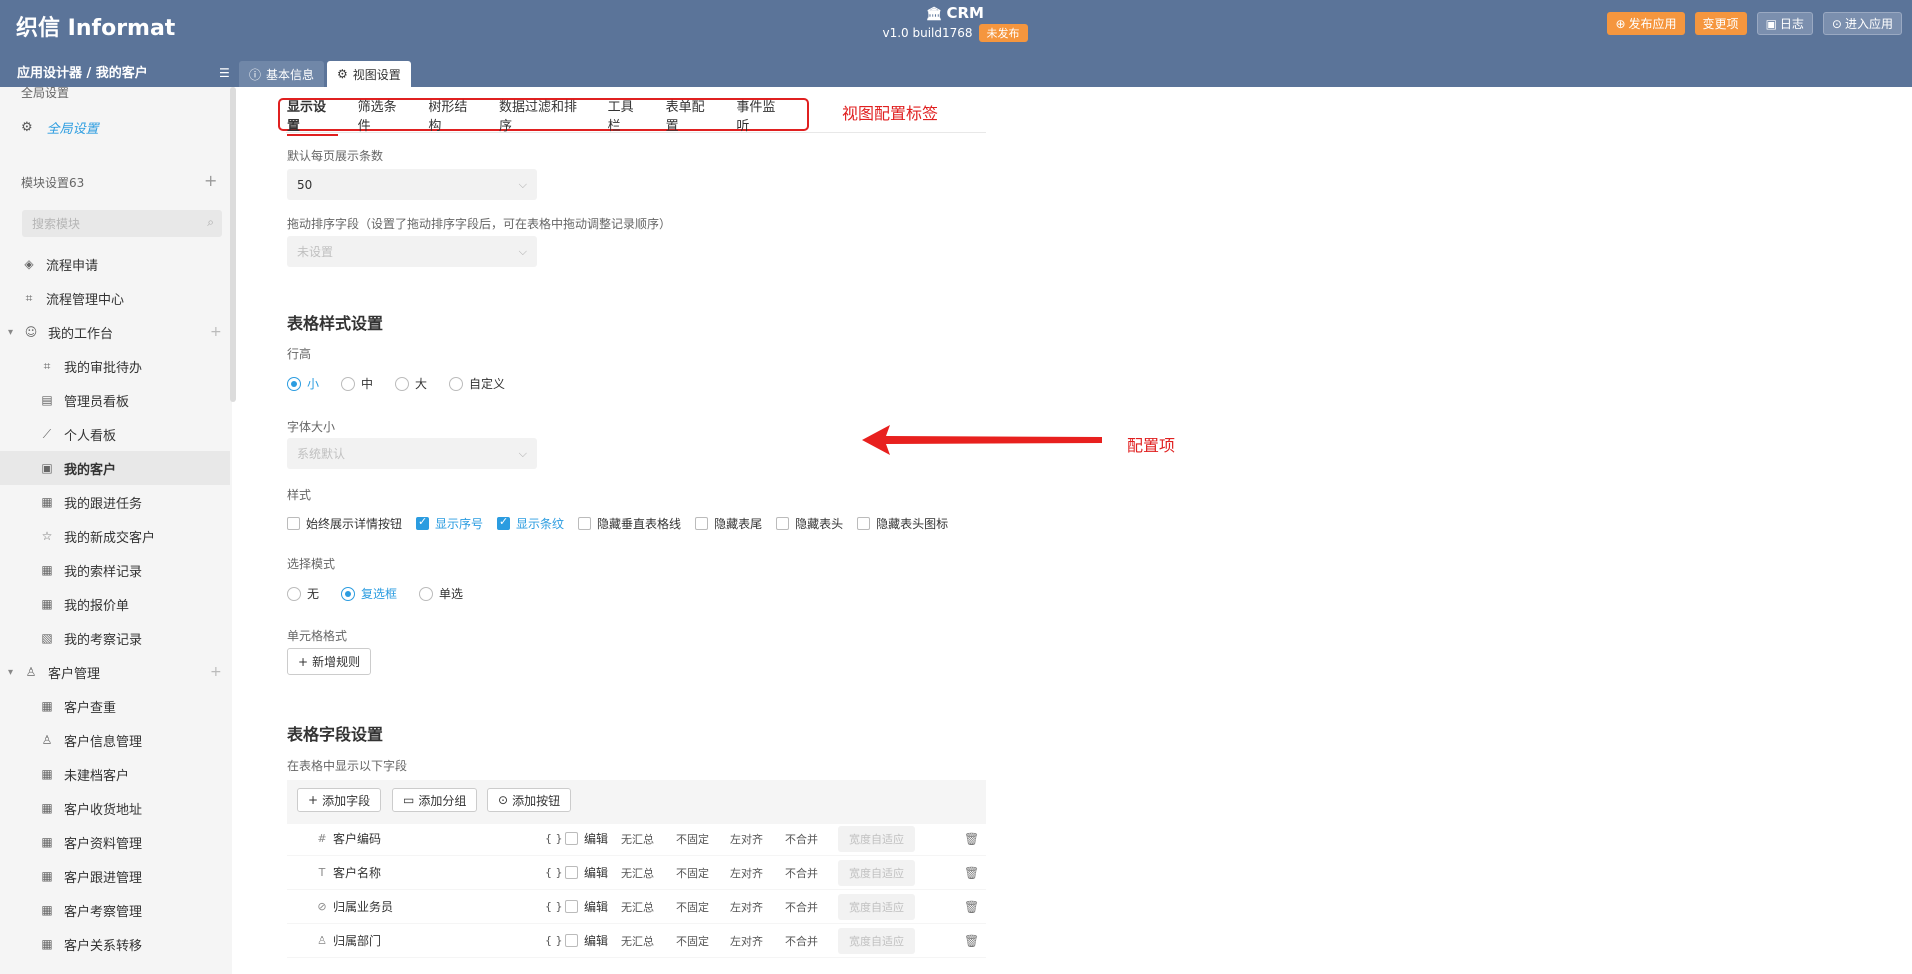 The height and width of the screenshot is (974, 1912). What do you see at coordinates (115, 808) in the screenshot?
I see `sidebar-item: ▦ 客户收货地址` at bounding box center [115, 808].